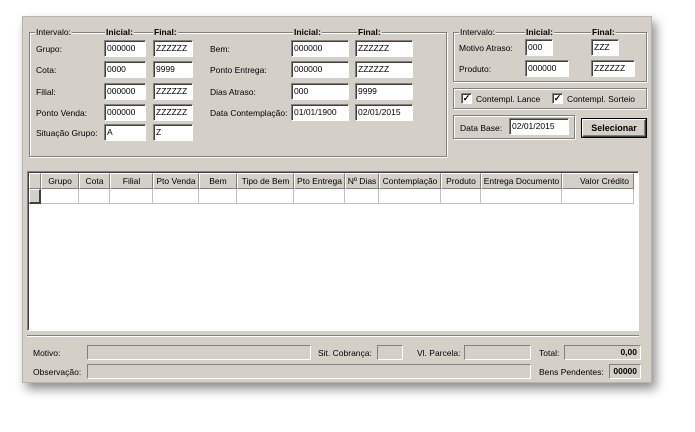 This screenshot has width=695, height=432. Describe the element at coordinates (320, 112) in the screenshot. I see `data-contemplacao-inicial-input: 01/01/1900` at that location.